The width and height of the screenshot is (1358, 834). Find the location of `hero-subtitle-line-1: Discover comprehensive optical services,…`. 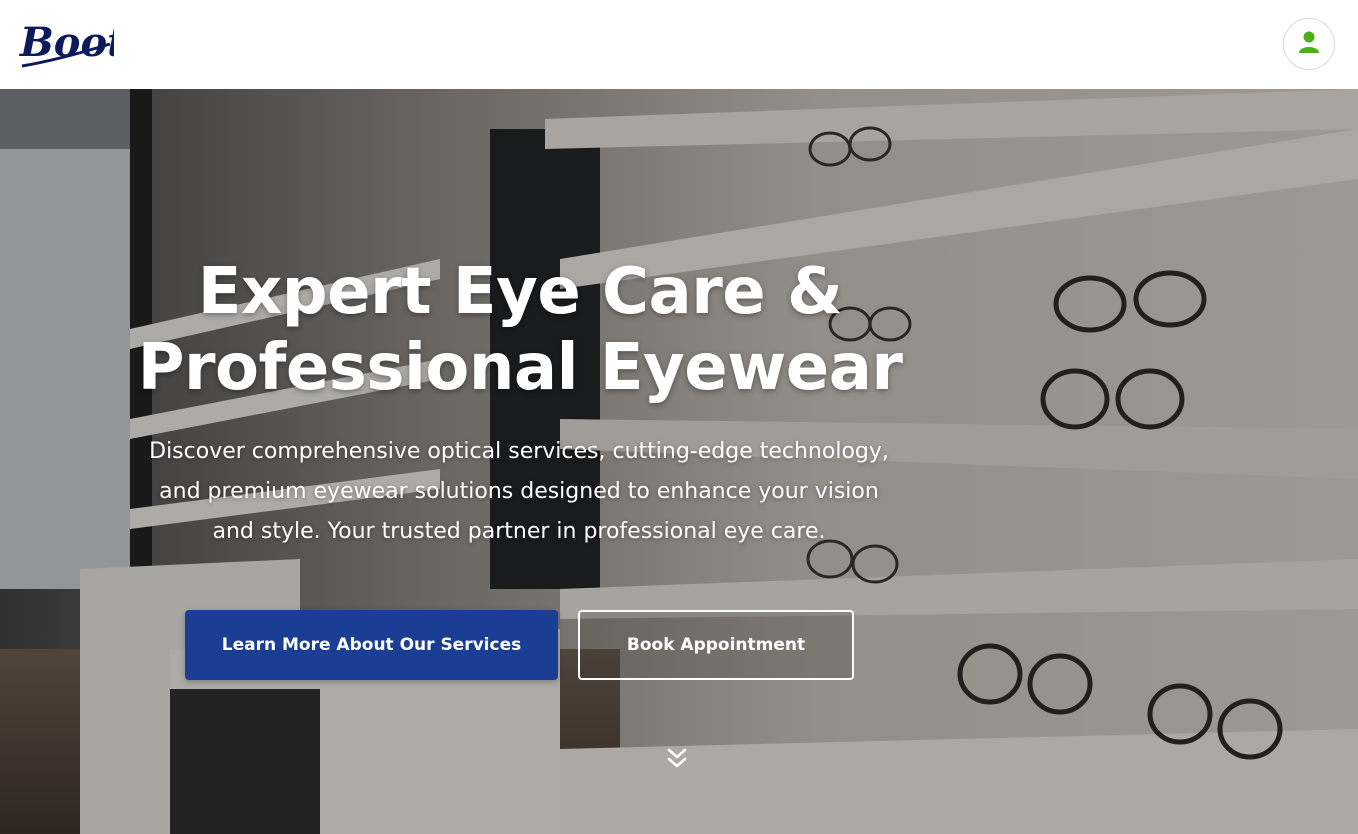

hero-subtitle-line-1: Discover comprehensive optical services,… is located at coordinates (519, 451).